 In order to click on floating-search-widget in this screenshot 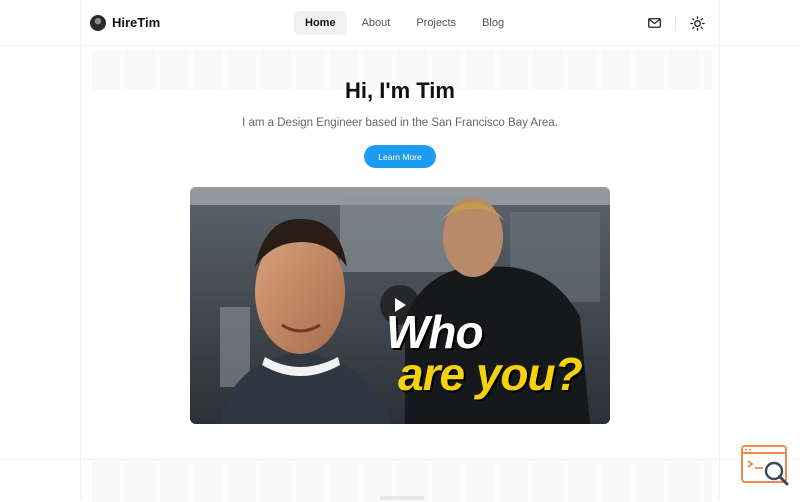, I will do `click(766, 466)`.